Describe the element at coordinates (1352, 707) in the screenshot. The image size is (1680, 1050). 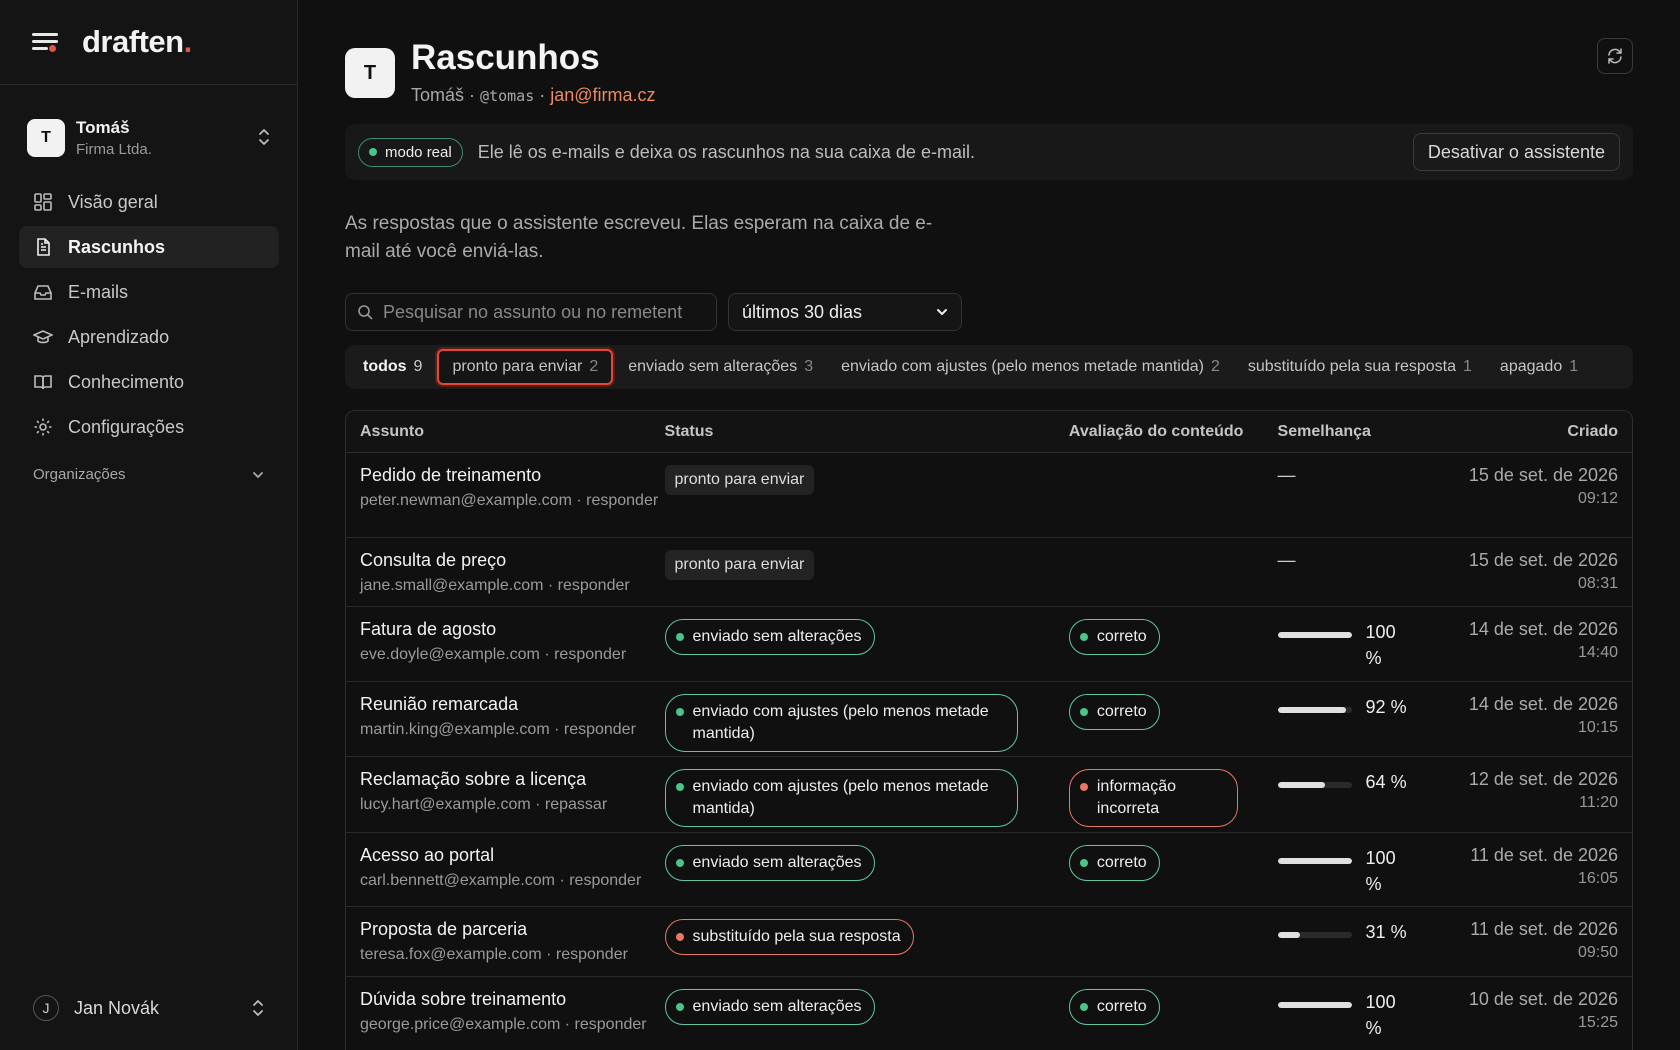
I see `similarity-meter: 92 %` at that location.